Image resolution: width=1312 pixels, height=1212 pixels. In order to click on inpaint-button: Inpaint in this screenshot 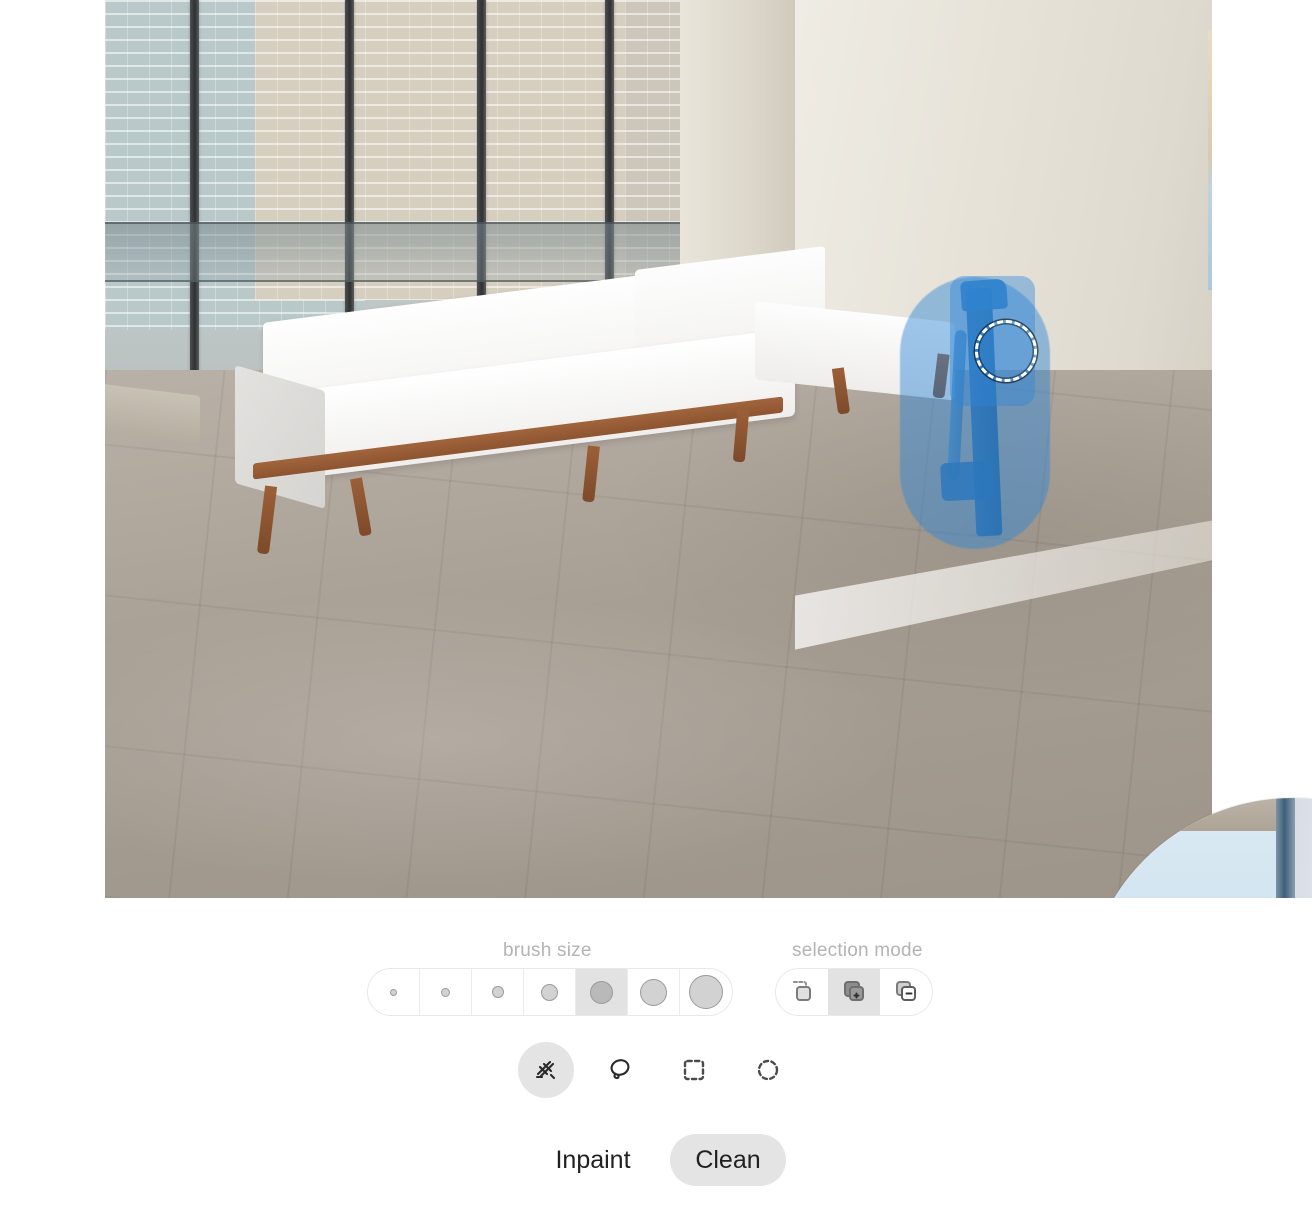, I will do `click(593, 1160)`.